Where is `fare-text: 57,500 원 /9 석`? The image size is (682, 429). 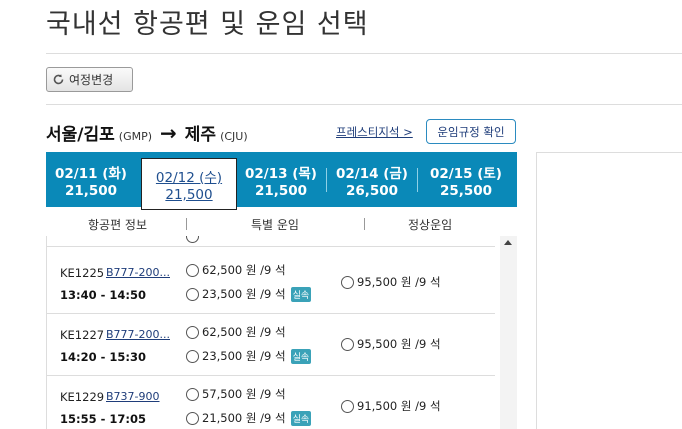 fare-text: 57,500 원 /9 석 is located at coordinates (244, 394).